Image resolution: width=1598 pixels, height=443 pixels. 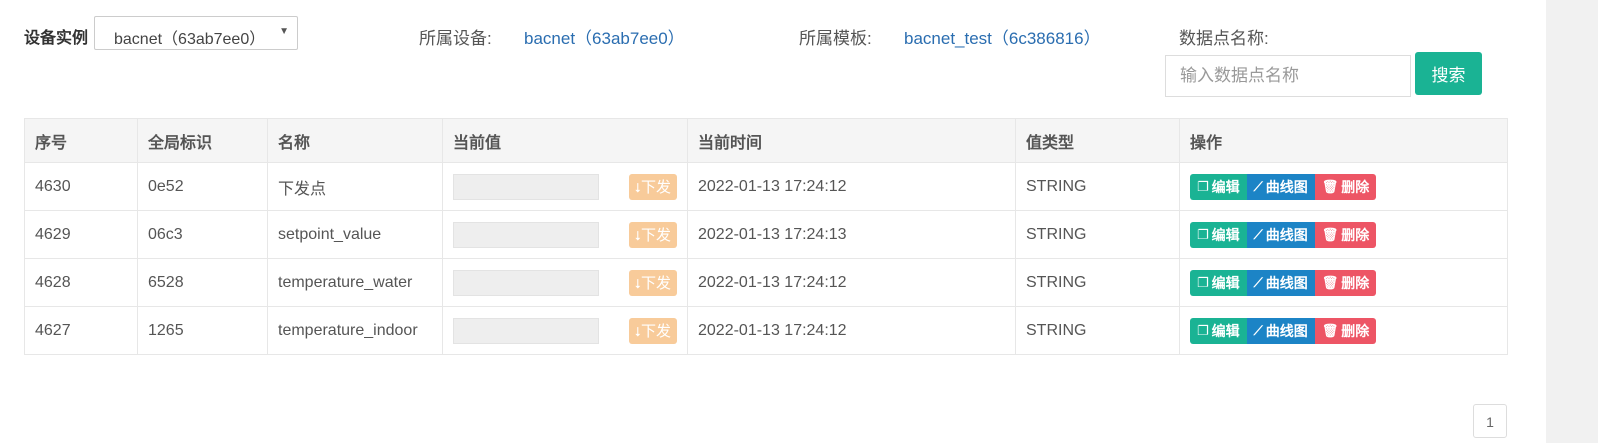 I want to click on cell-time: 2022-01-13 17:24:13, so click(x=851, y=234).